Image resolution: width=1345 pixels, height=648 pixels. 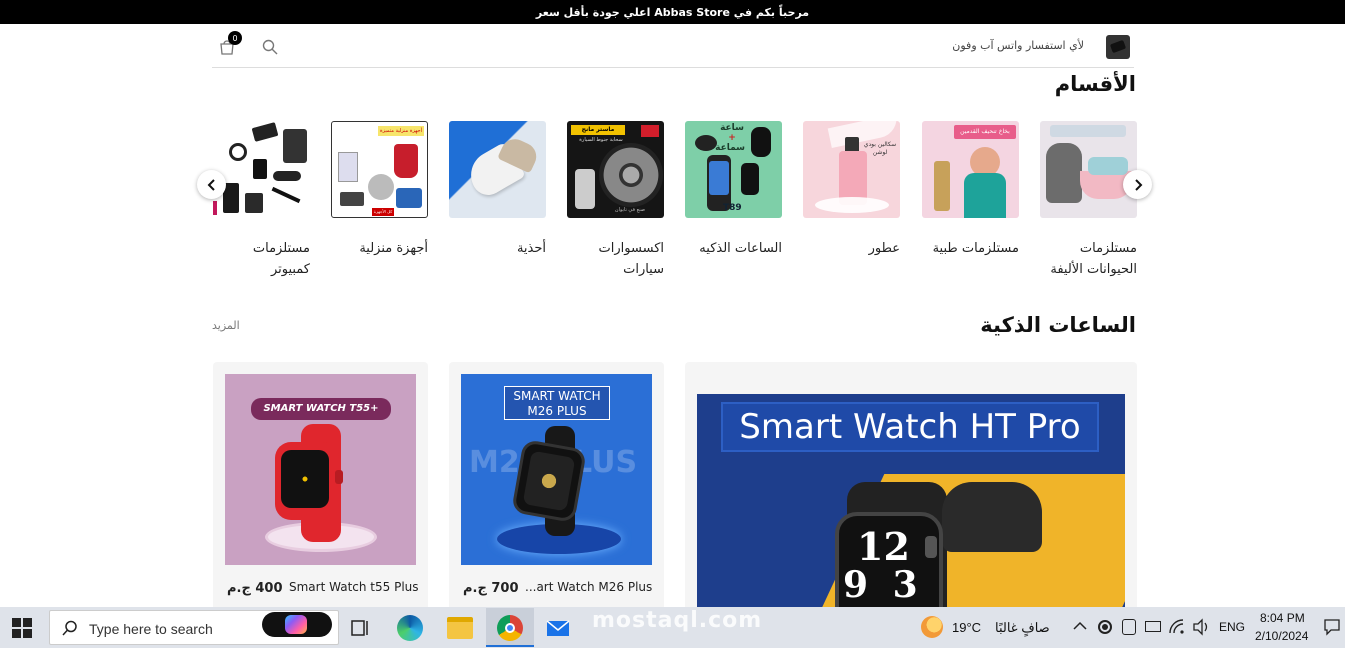 What do you see at coordinates (1080, 626) in the screenshot?
I see `chevron-up-icon` at bounding box center [1080, 626].